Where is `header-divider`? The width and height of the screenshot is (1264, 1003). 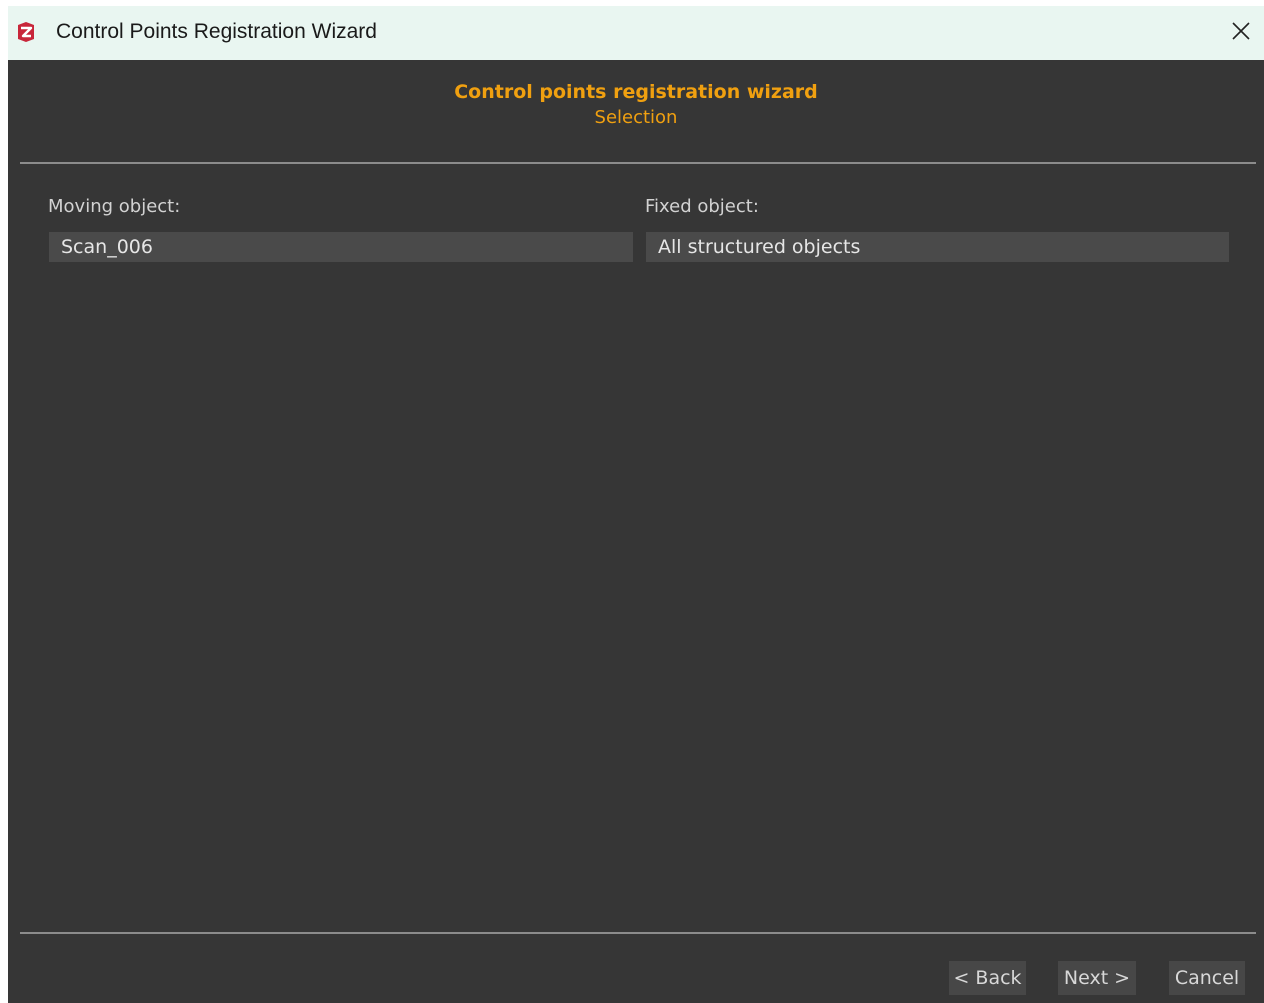 header-divider is located at coordinates (638, 163).